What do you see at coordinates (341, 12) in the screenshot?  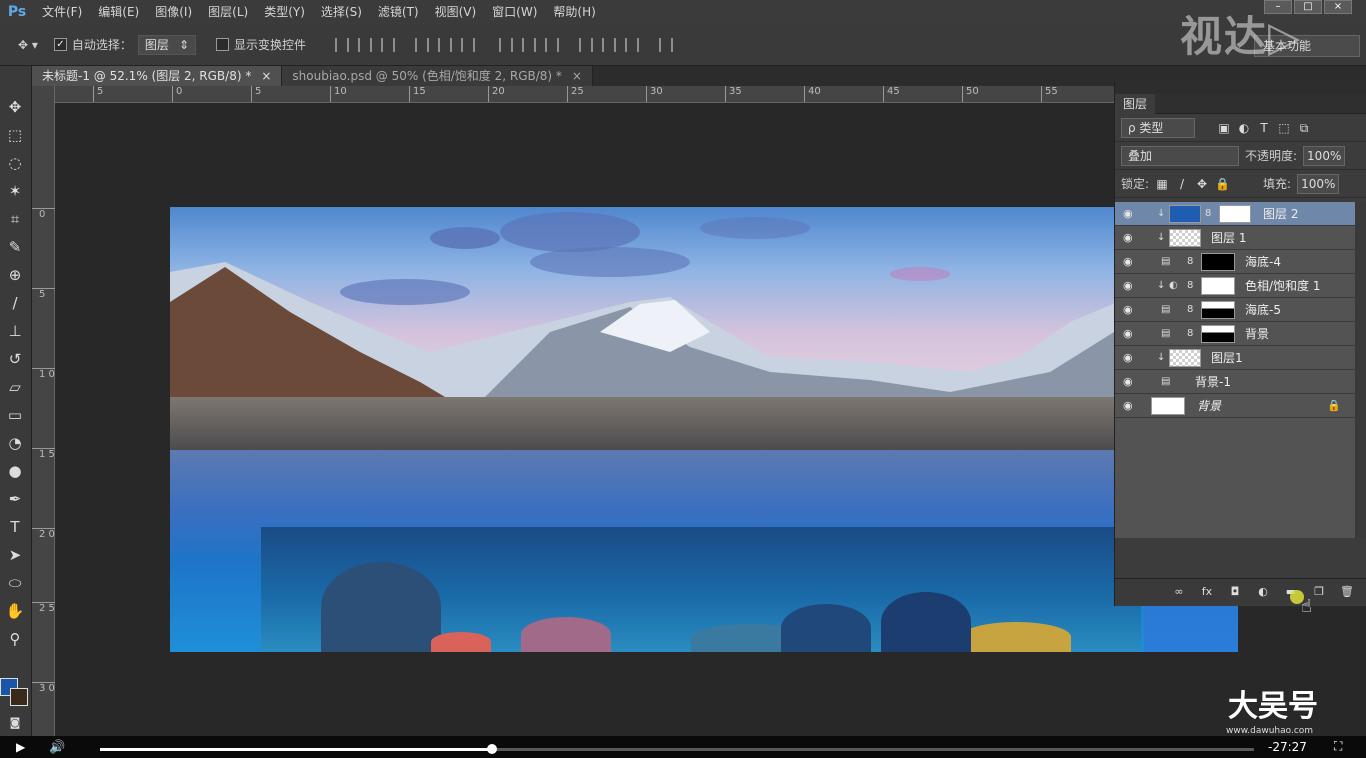 I see `menu-select: 选择(S)` at bounding box center [341, 12].